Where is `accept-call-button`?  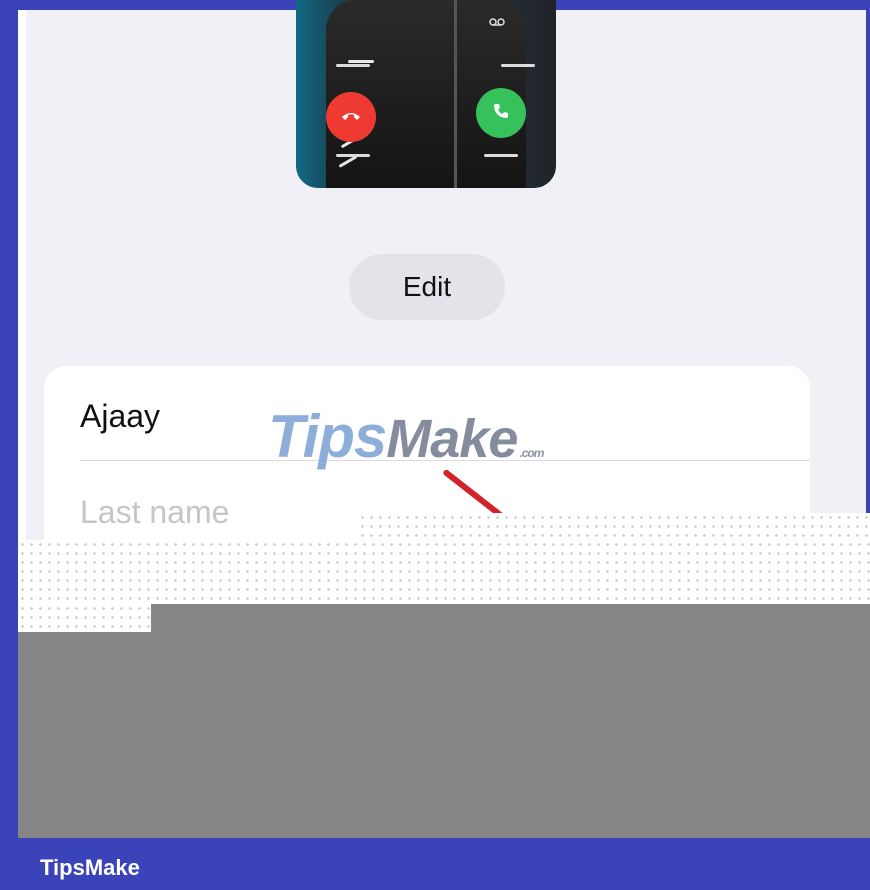
accept-call-button is located at coordinates (501, 113).